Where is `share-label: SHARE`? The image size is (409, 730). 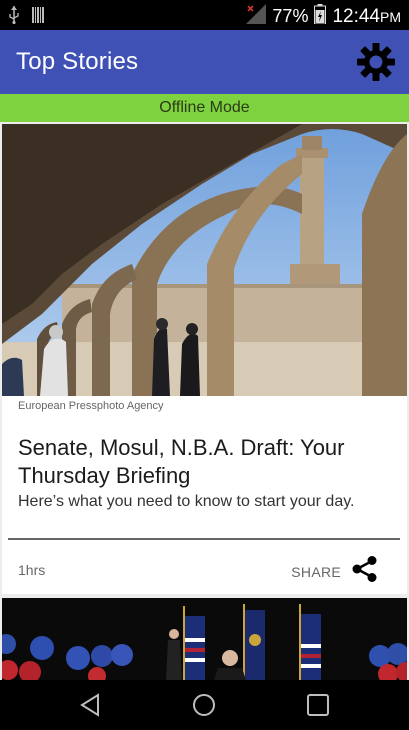
share-label: SHARE is located at coordinates (316, 571).